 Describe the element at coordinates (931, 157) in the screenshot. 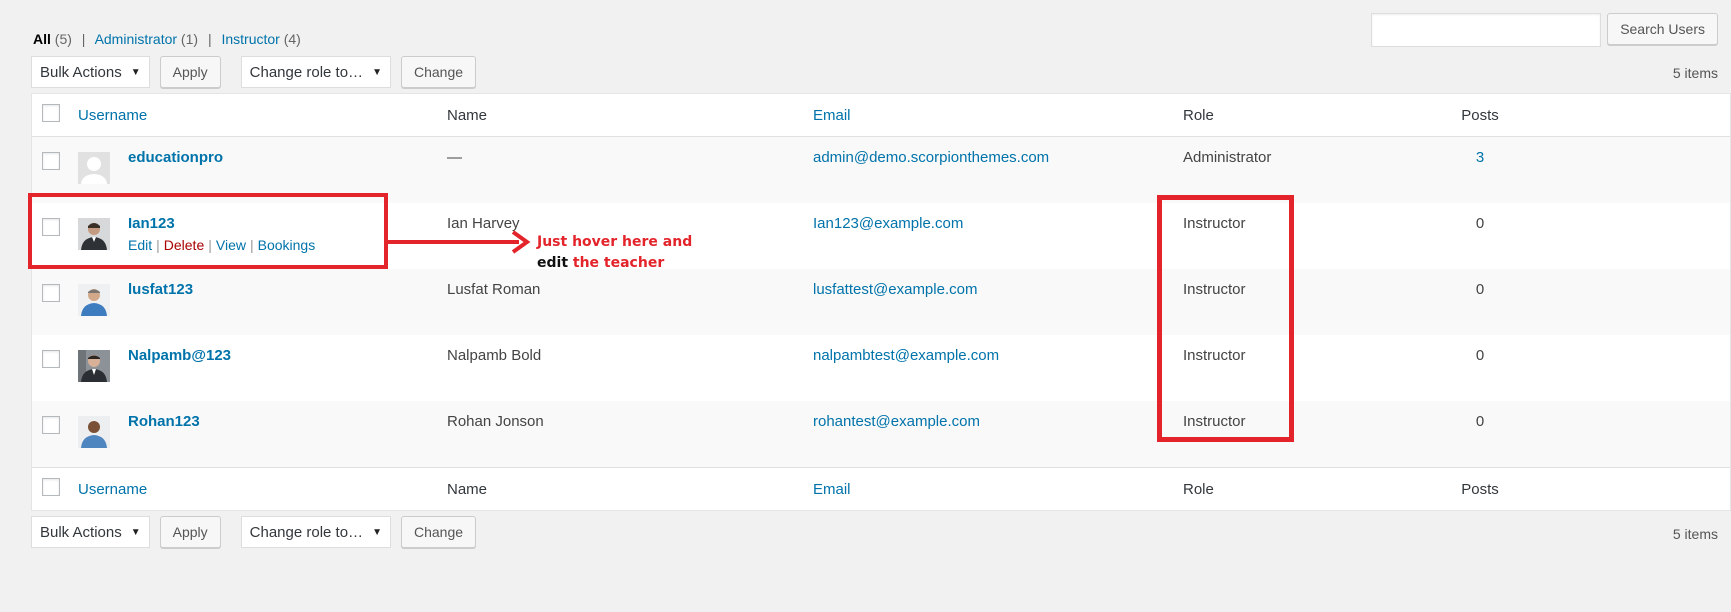

I see `email-link: admin@demo.scorpionthemes.com` at that location.